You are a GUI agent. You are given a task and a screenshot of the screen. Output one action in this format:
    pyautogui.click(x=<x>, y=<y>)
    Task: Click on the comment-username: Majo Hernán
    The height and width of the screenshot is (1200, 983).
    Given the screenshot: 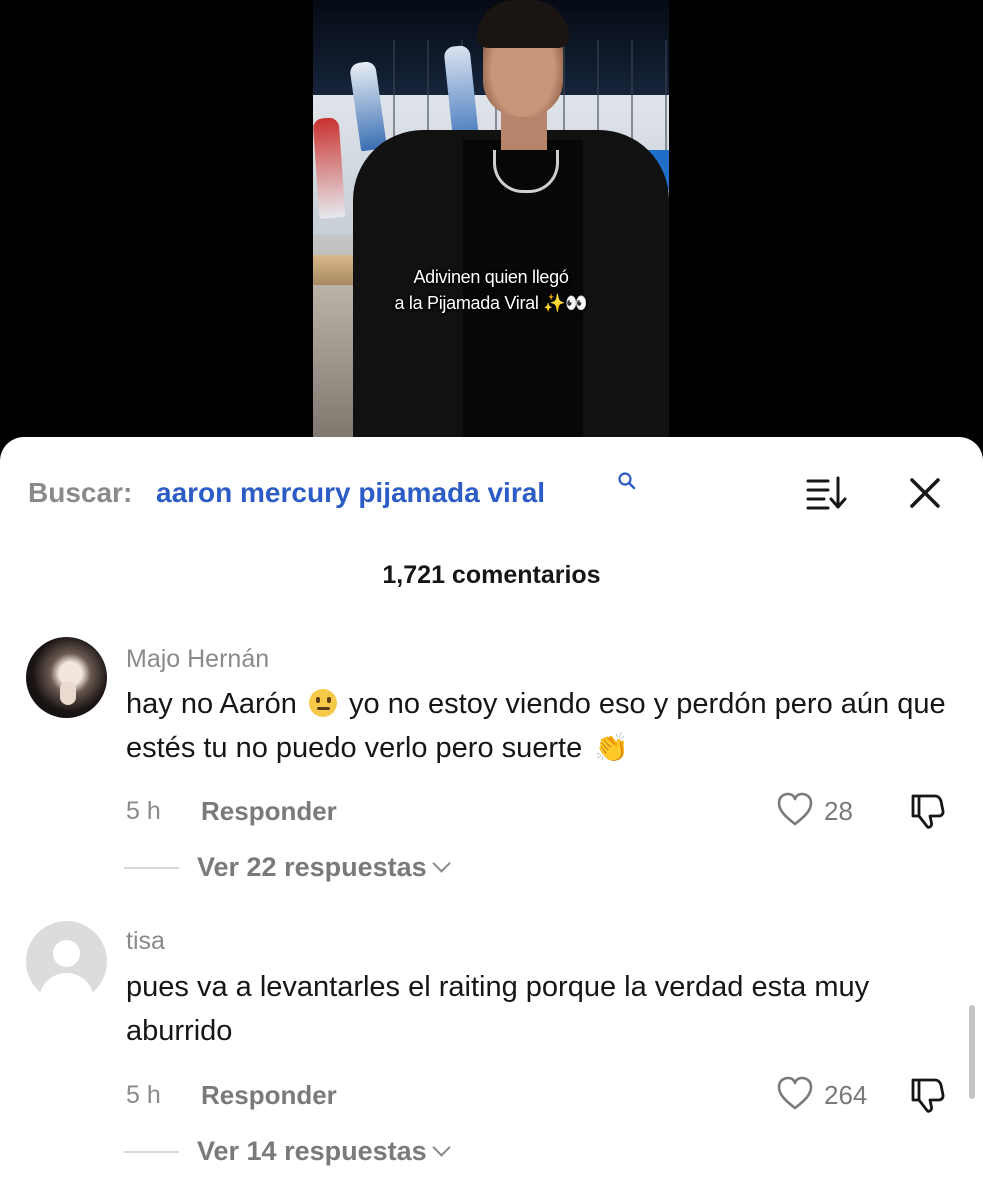 What is the action you would take?
    pyautogui.click(x=197, y=659)
    